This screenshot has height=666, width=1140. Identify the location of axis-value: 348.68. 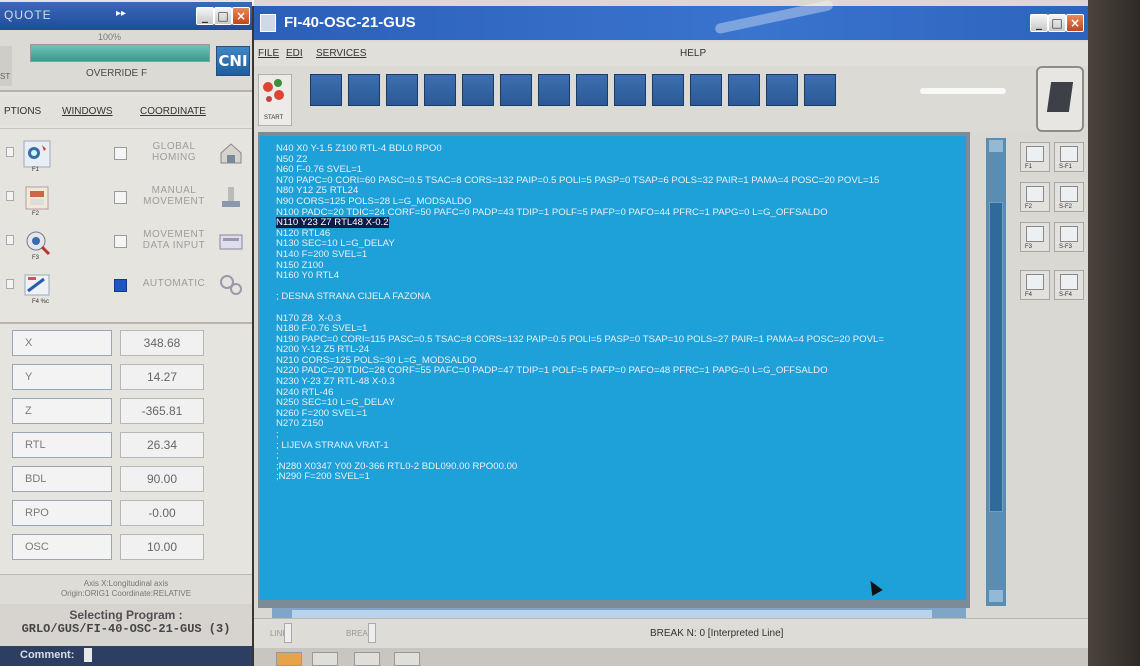
(162, 343).